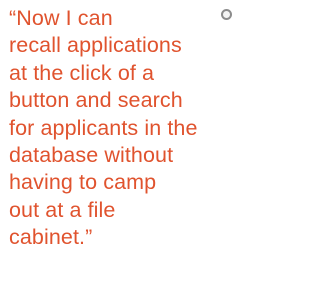  I want to click on circle-icon, so click(226, 14).